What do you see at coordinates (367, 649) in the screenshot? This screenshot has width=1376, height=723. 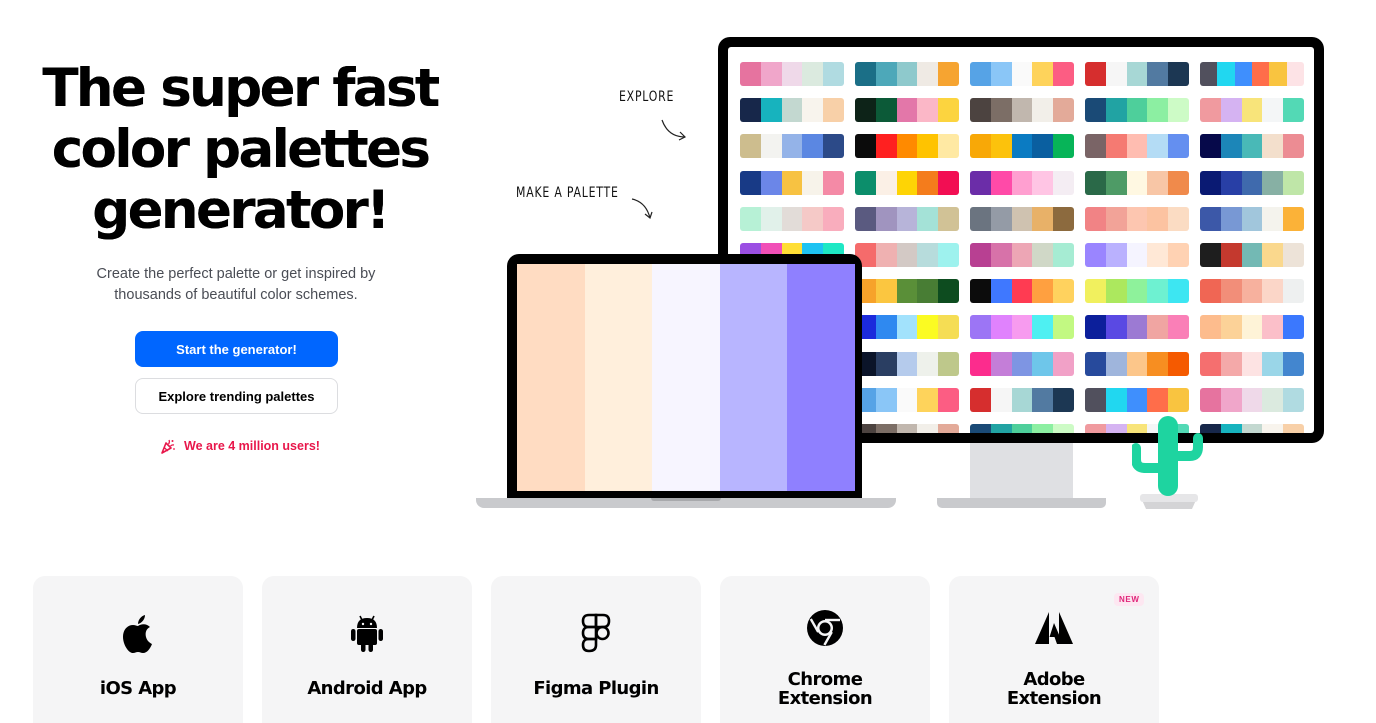 I see `android-app-card: Android App` at bounding box center [367, 649].